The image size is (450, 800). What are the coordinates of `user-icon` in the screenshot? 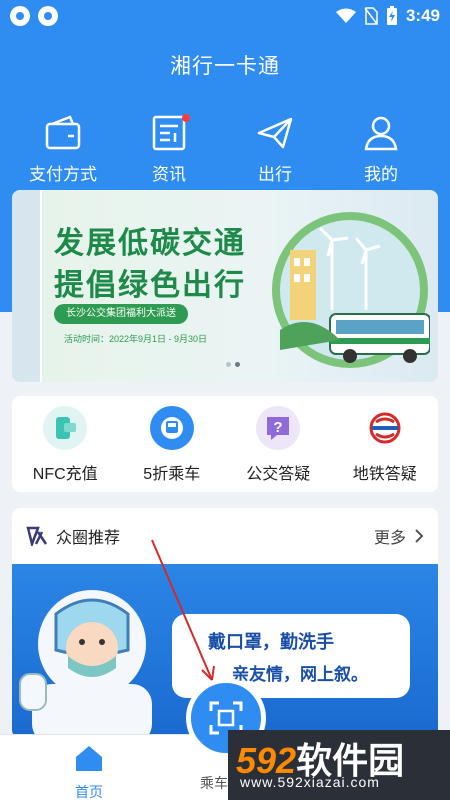 It's located at (381, 133).